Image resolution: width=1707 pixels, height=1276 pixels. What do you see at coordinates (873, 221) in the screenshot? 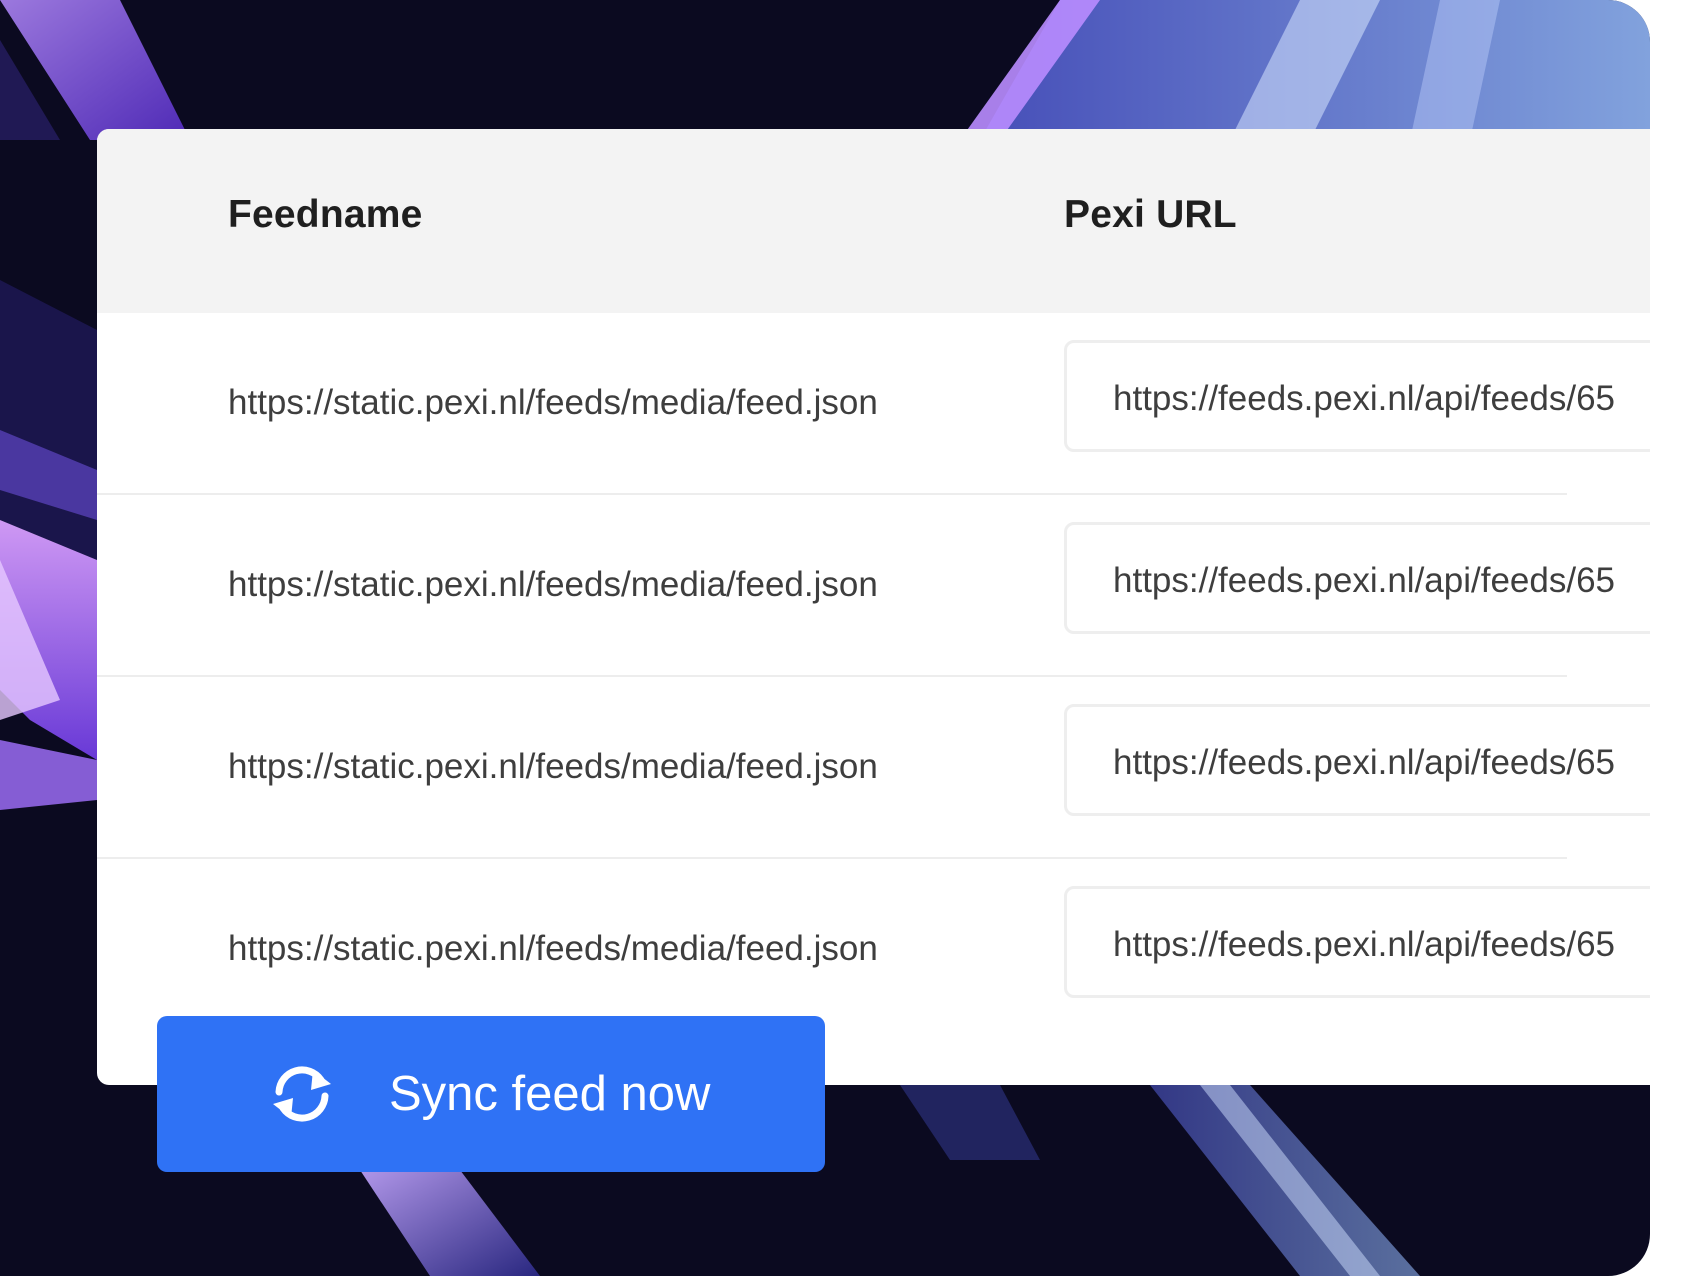
I see `table-header: Feedname Pexi URL` at bounding box center [873, 221].